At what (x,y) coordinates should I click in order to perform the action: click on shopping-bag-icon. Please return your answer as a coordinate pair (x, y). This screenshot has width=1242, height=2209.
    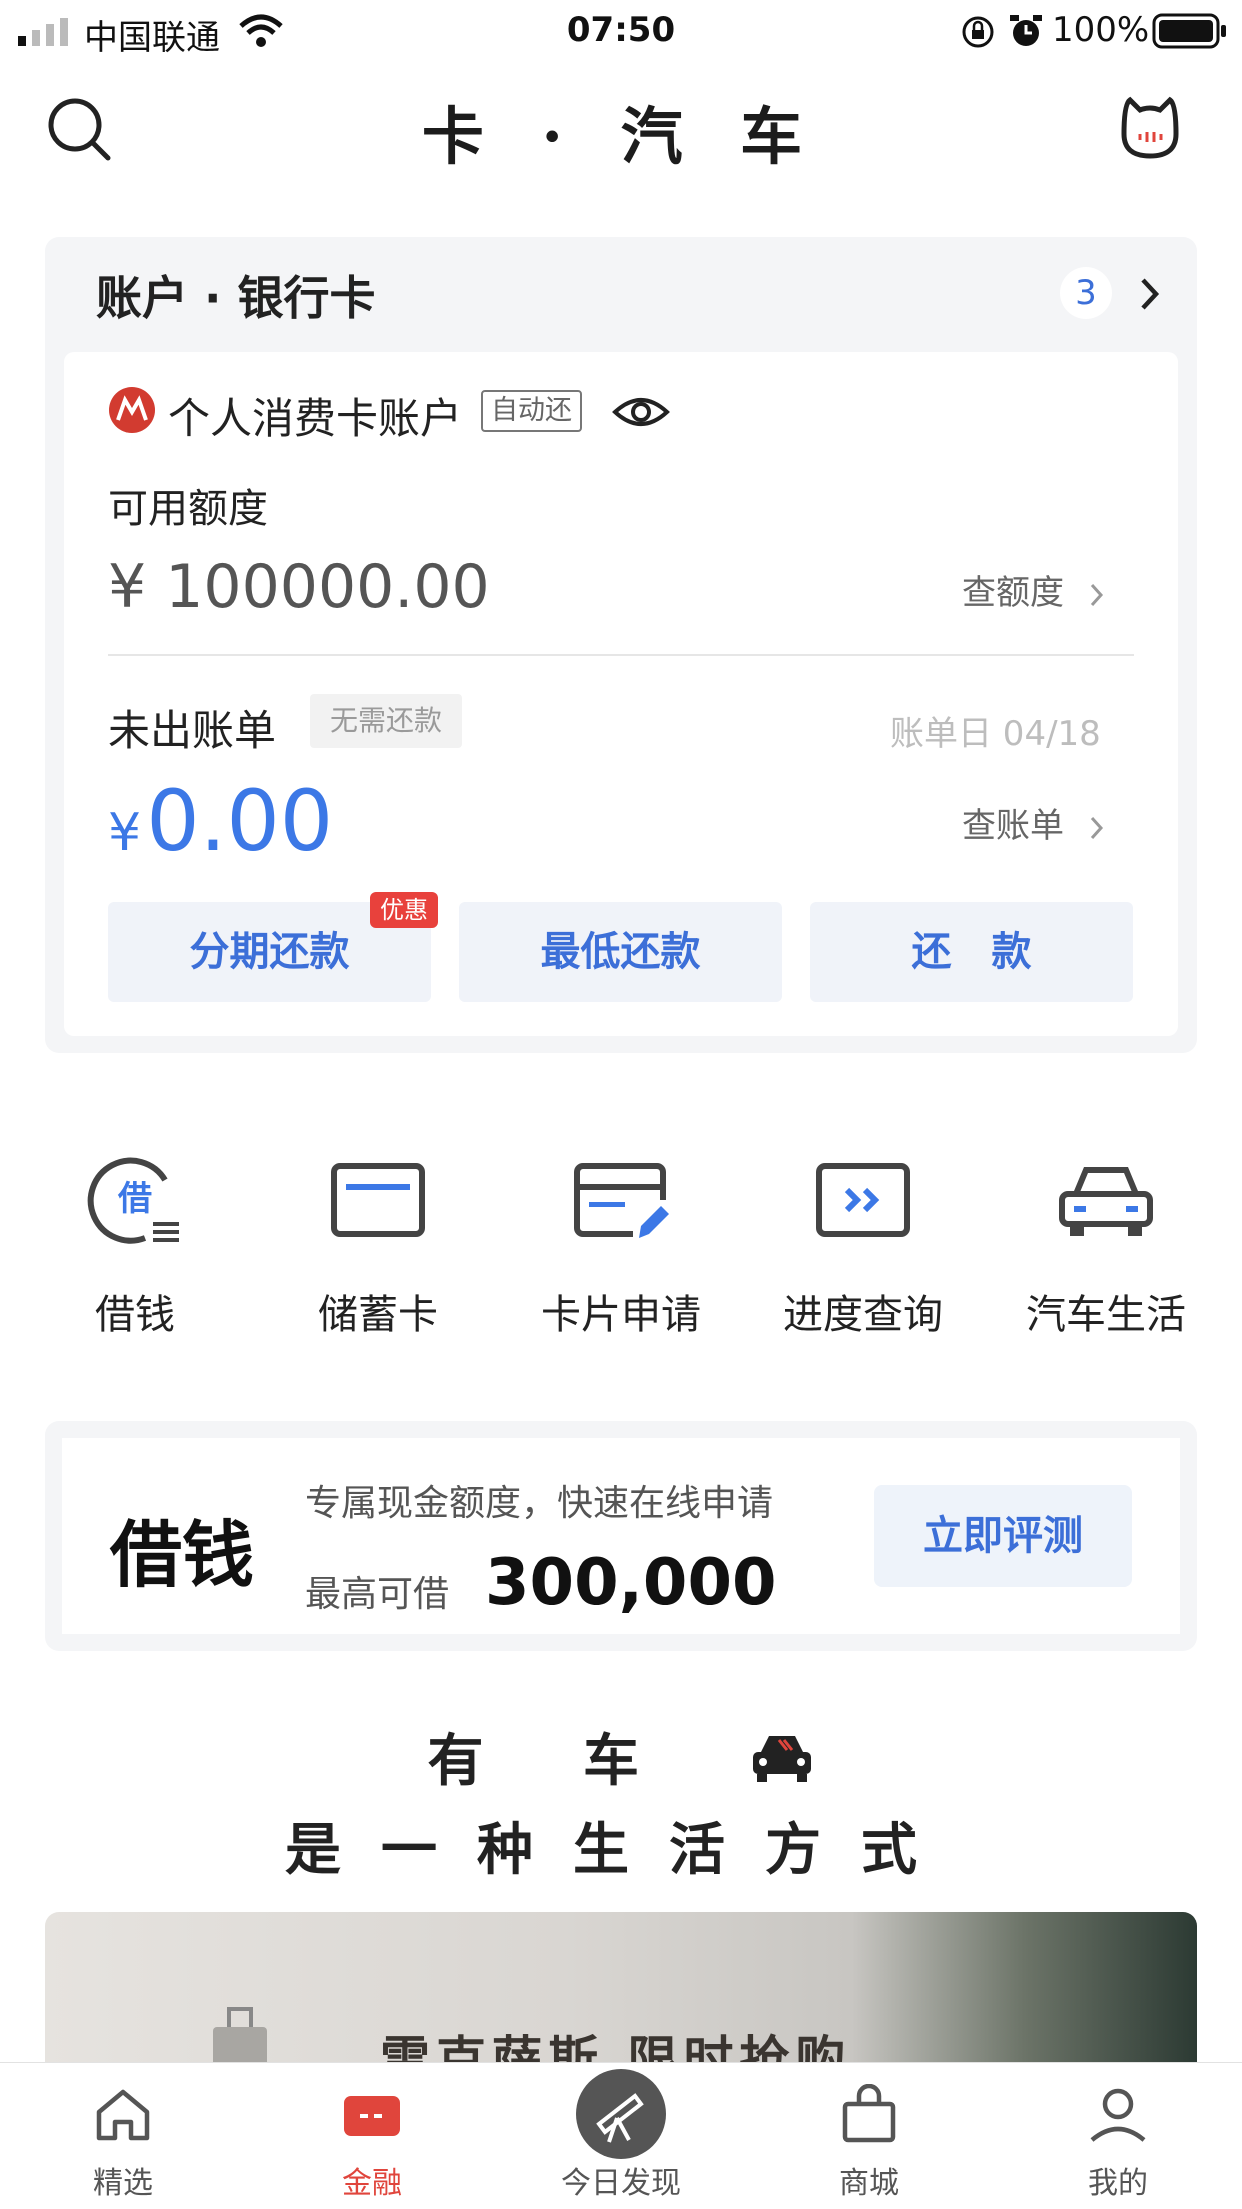
    Looking at the image, I should click on (869, 2113).